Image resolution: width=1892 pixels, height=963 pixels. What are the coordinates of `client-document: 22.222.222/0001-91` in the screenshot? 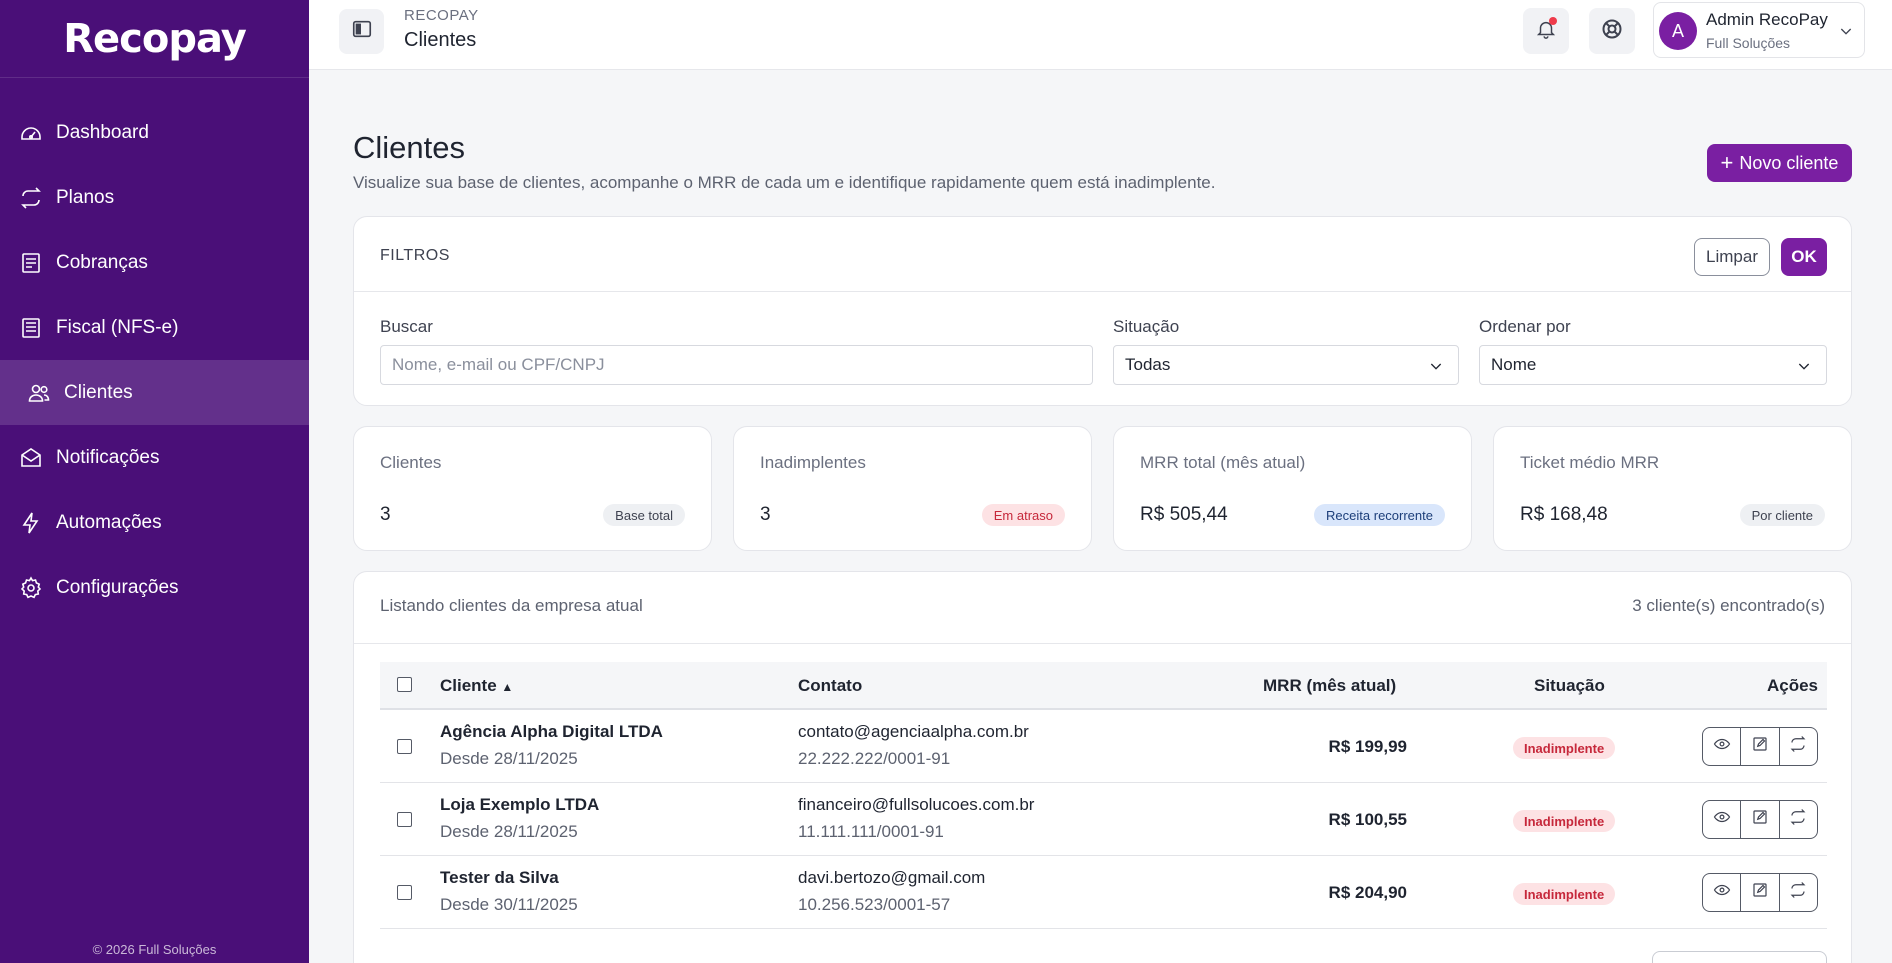 It's located at (874, 758).